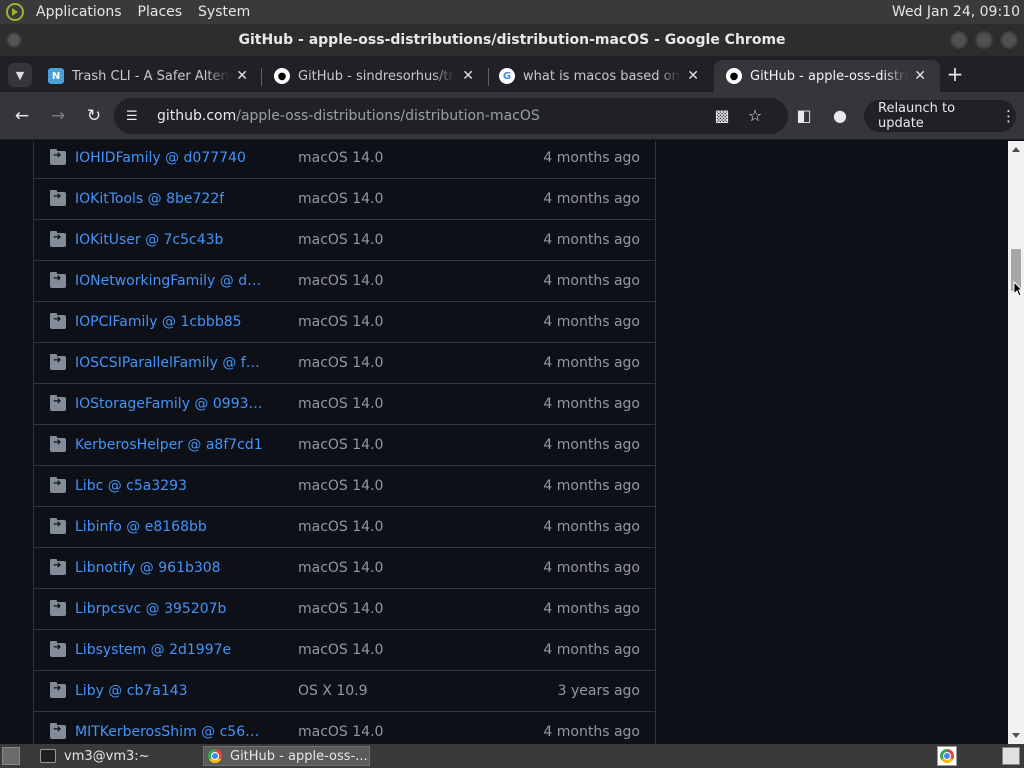 The height and width of the screenshot is (768, 1024). What do you see at coordinates (149, 199) in the screenshot?
I see `submodule-link: IOKitTools @ 8be722f` at bounding box center [149, 199].